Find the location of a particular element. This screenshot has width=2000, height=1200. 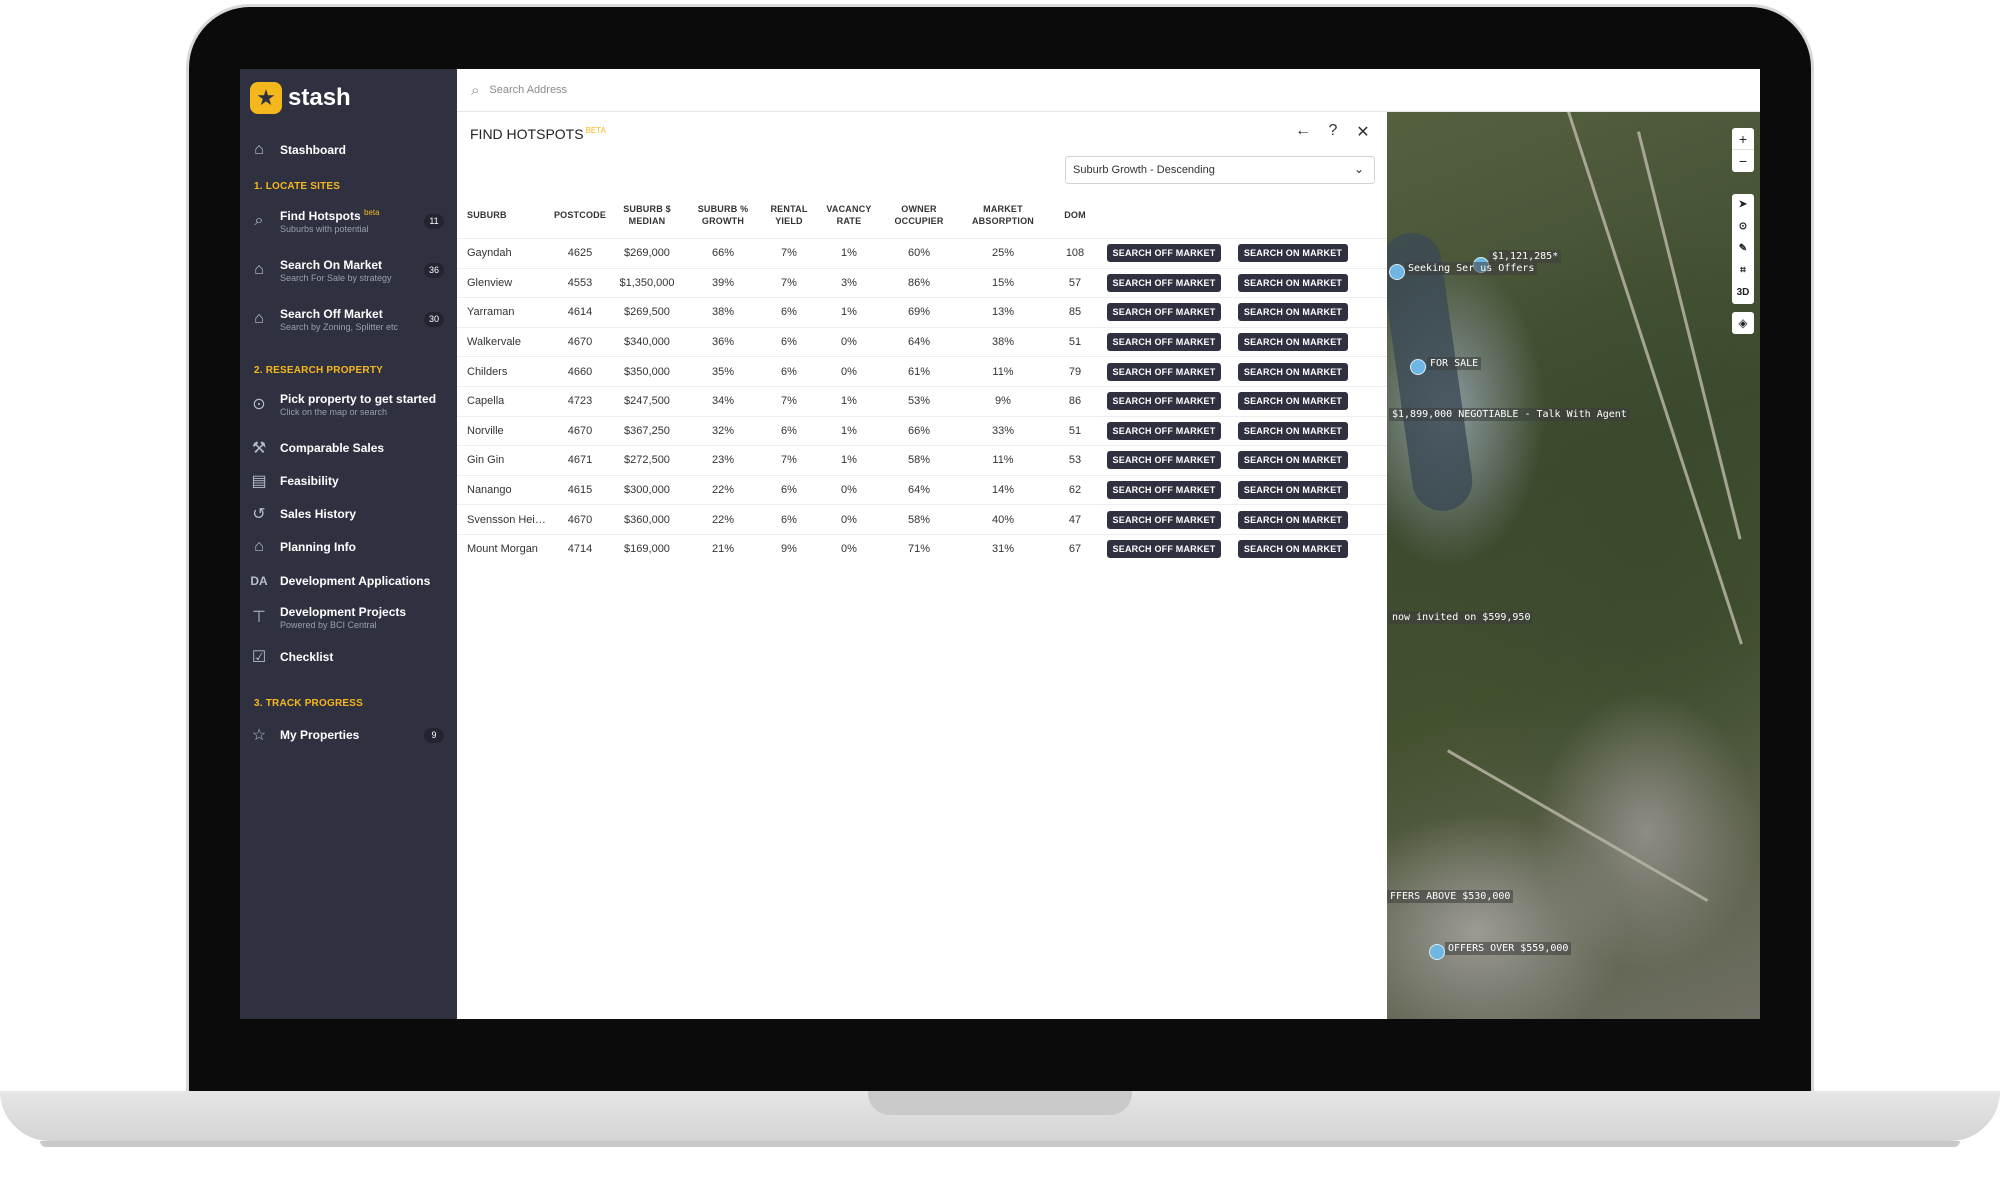

sidebar-item-planning-info: ⌂ Planning Info is located at coordinates (349, 547).